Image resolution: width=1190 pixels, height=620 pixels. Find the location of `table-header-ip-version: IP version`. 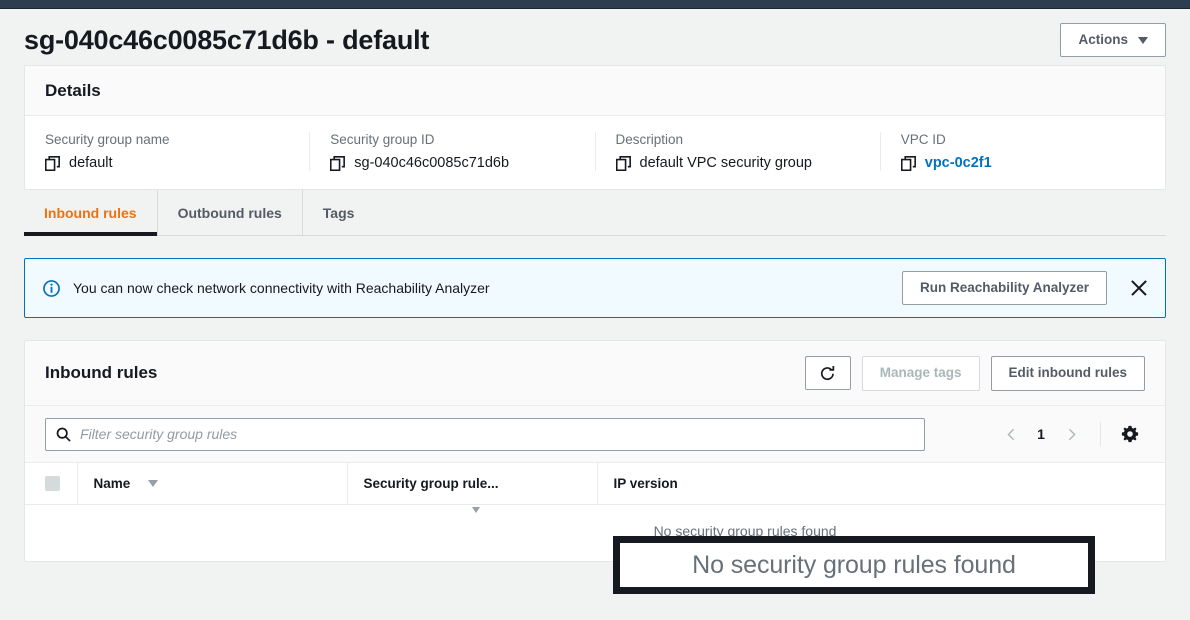

table-header-ip-version: IP version is located at coordinates (880, 483).